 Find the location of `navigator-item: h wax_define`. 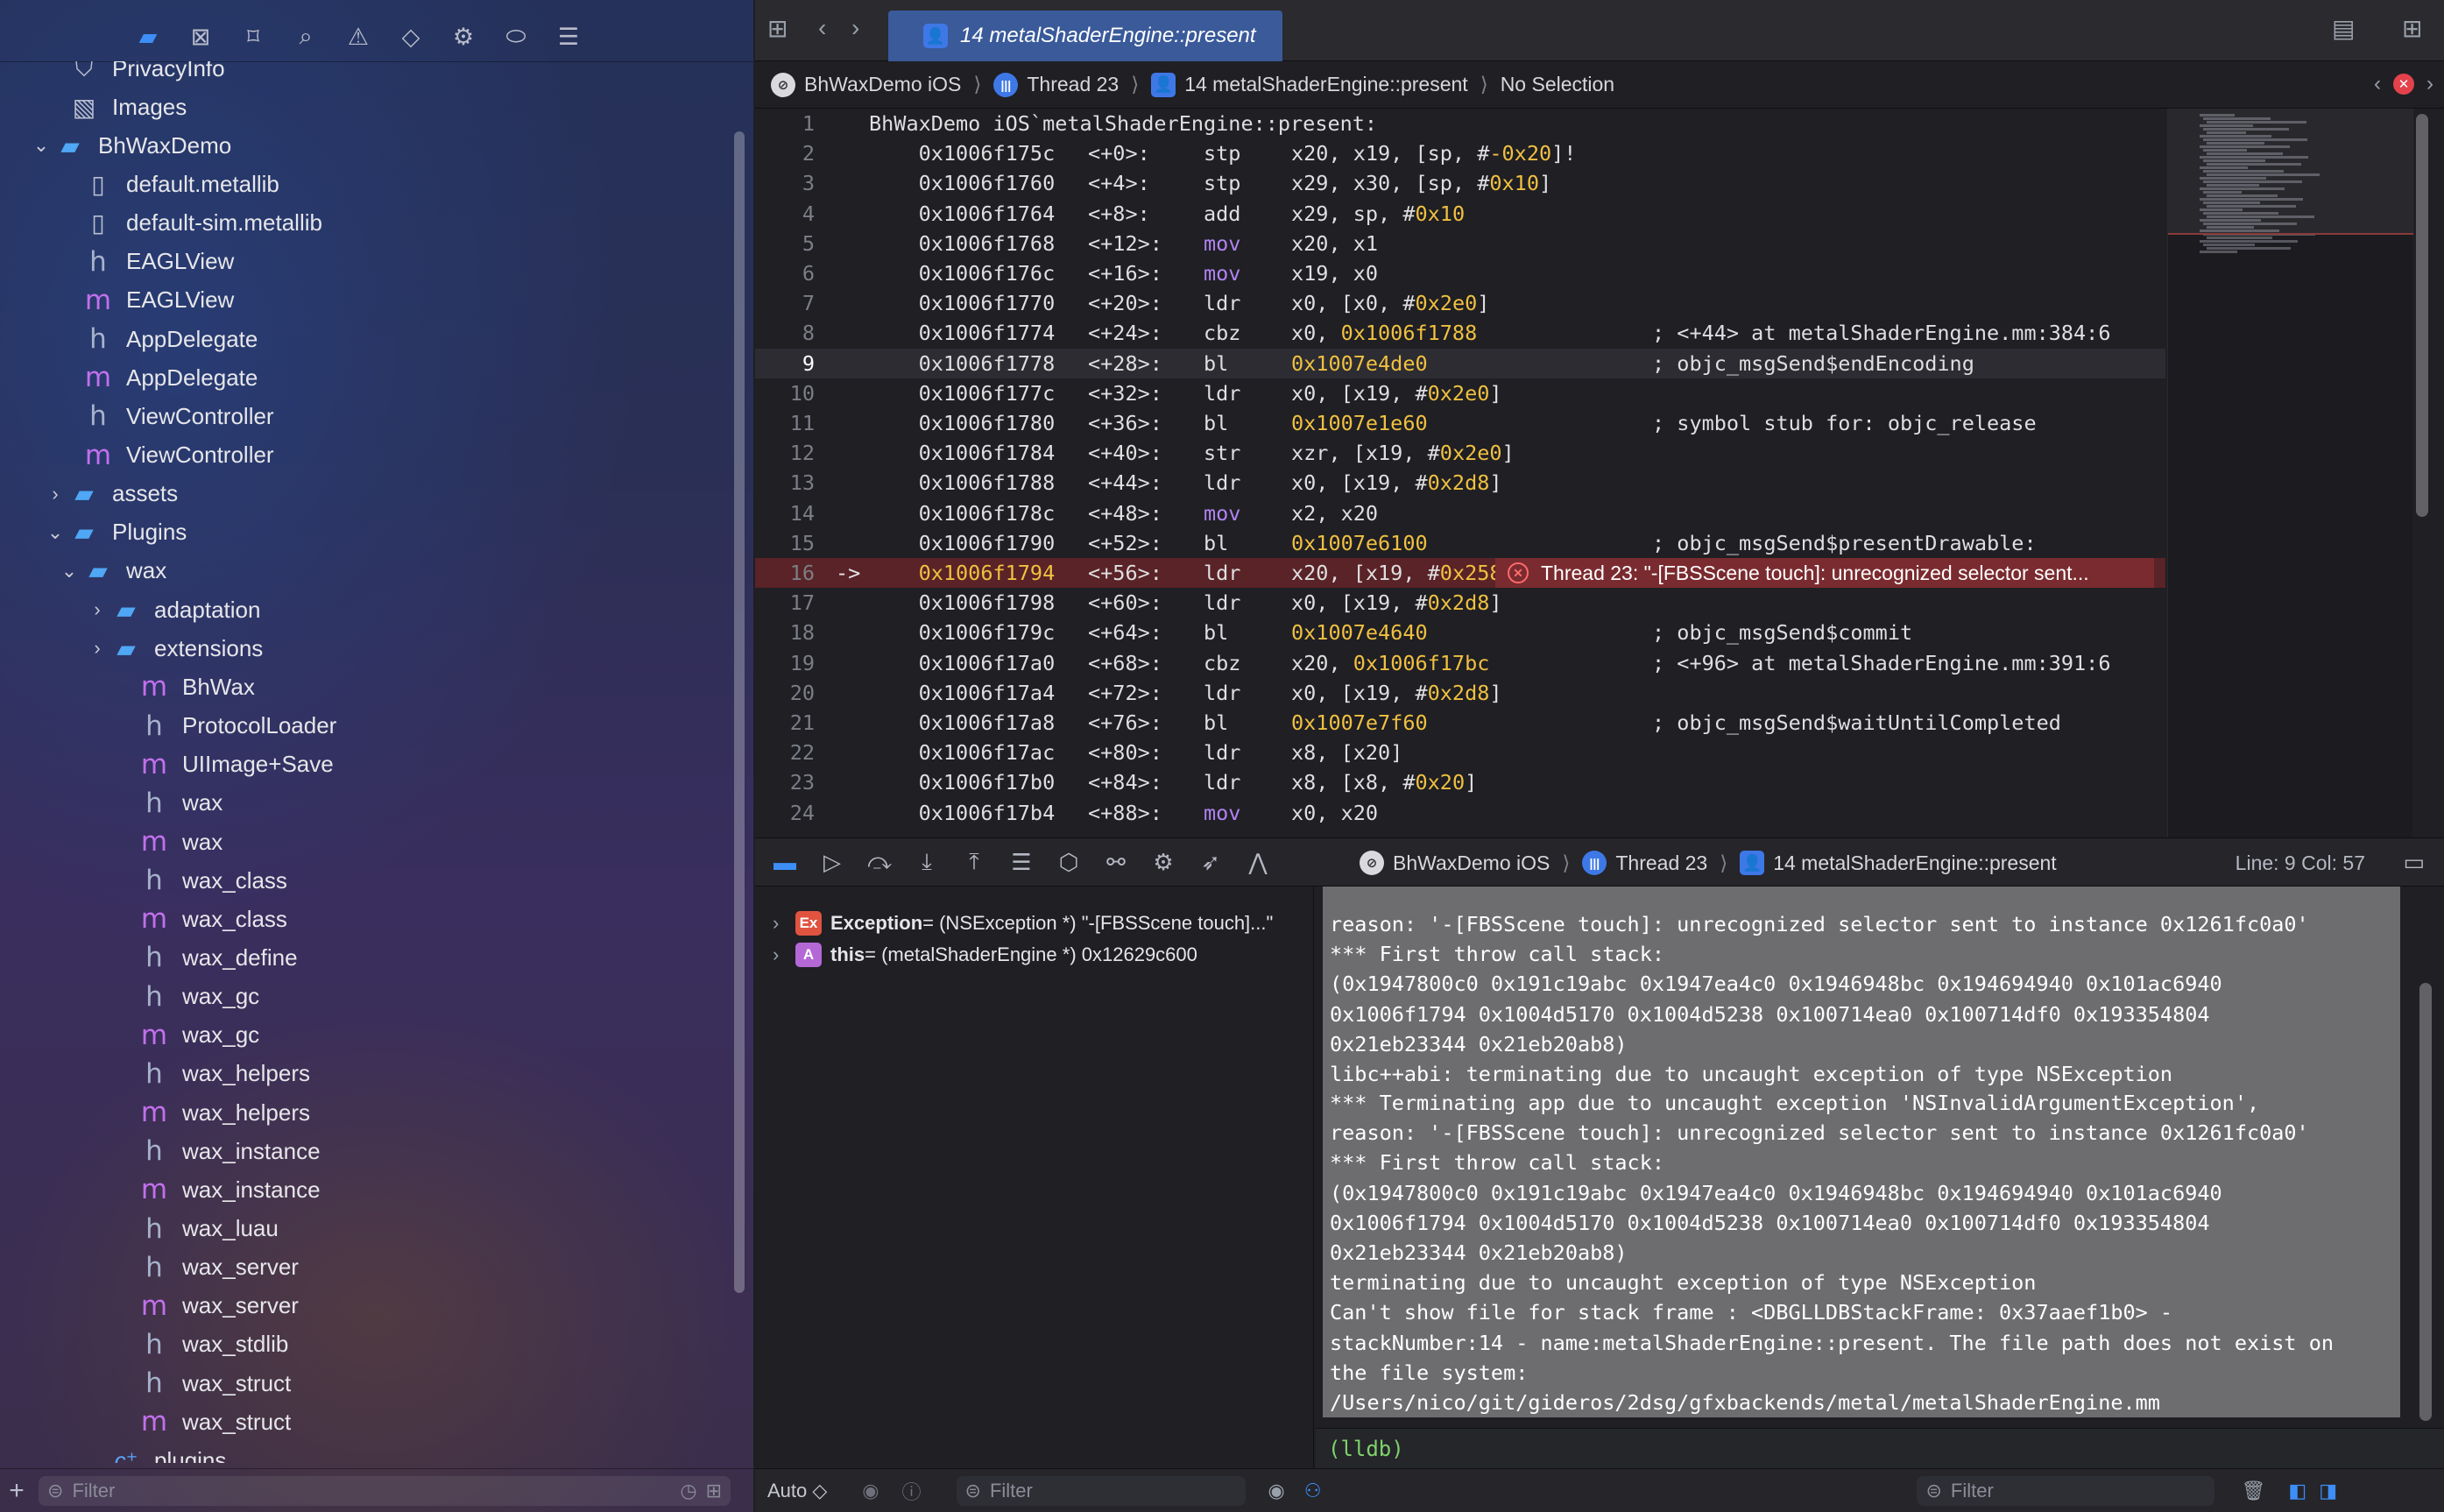

navigator-item: h wax_define is located at coordinates (148, 958).